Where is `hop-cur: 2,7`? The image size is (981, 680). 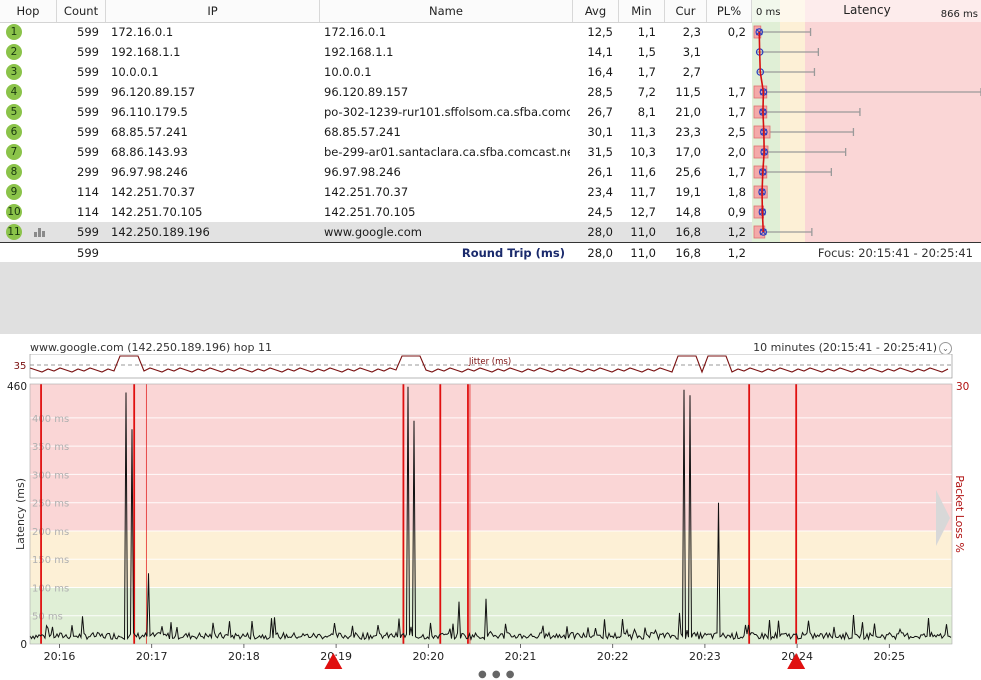 hop-cur: 2,7 is located at coordinates (691, 72).